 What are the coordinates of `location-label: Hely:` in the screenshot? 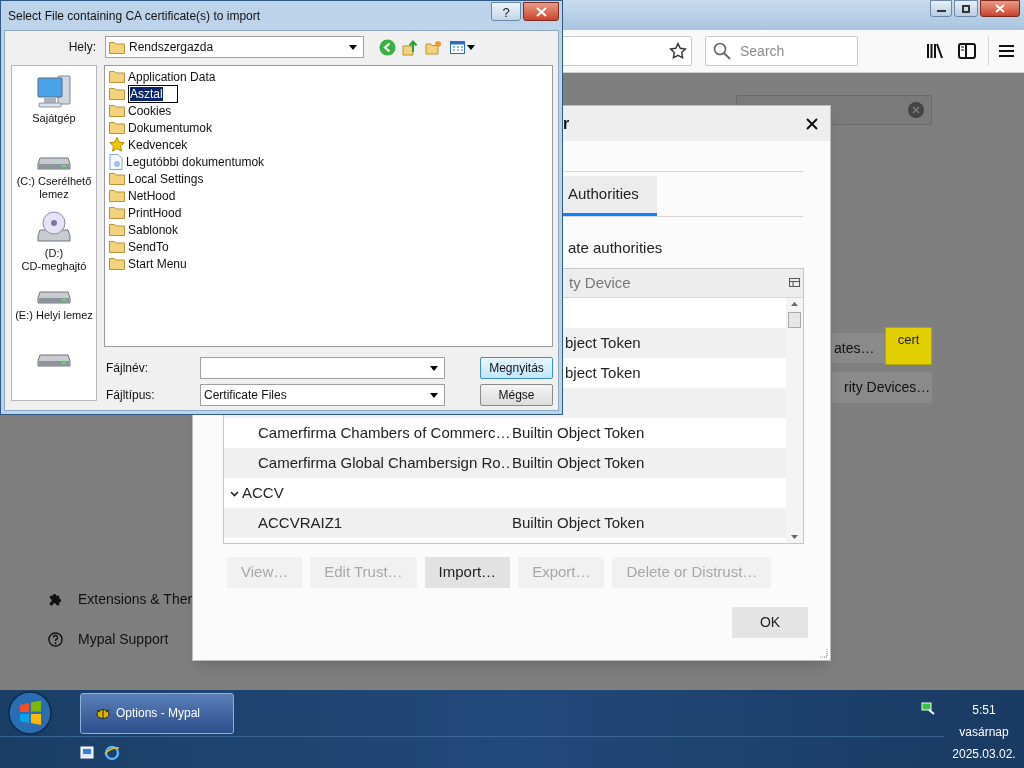 It's located at (81, 47).